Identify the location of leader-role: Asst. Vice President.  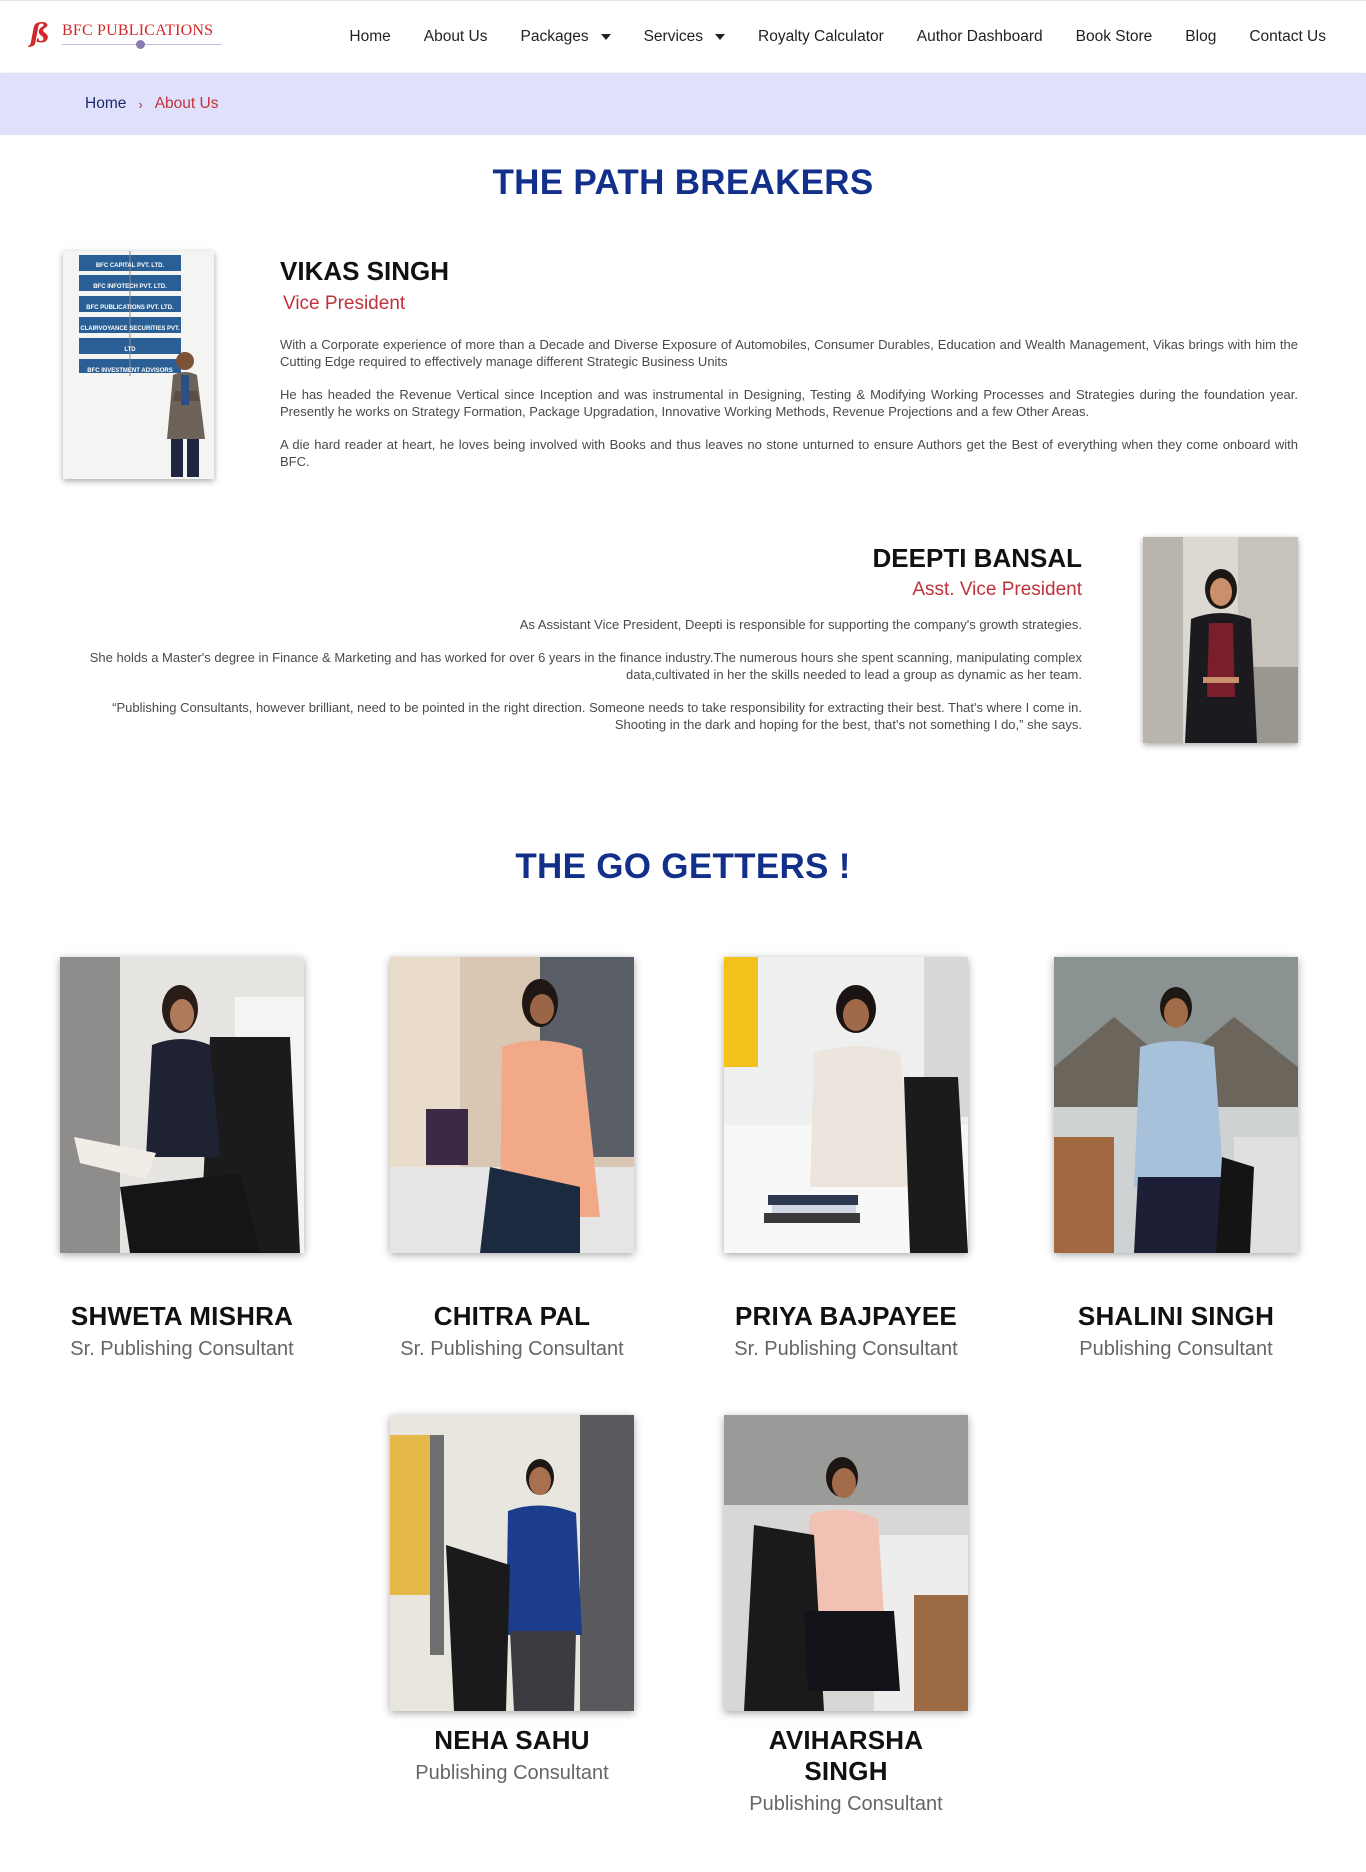
(997, 589).